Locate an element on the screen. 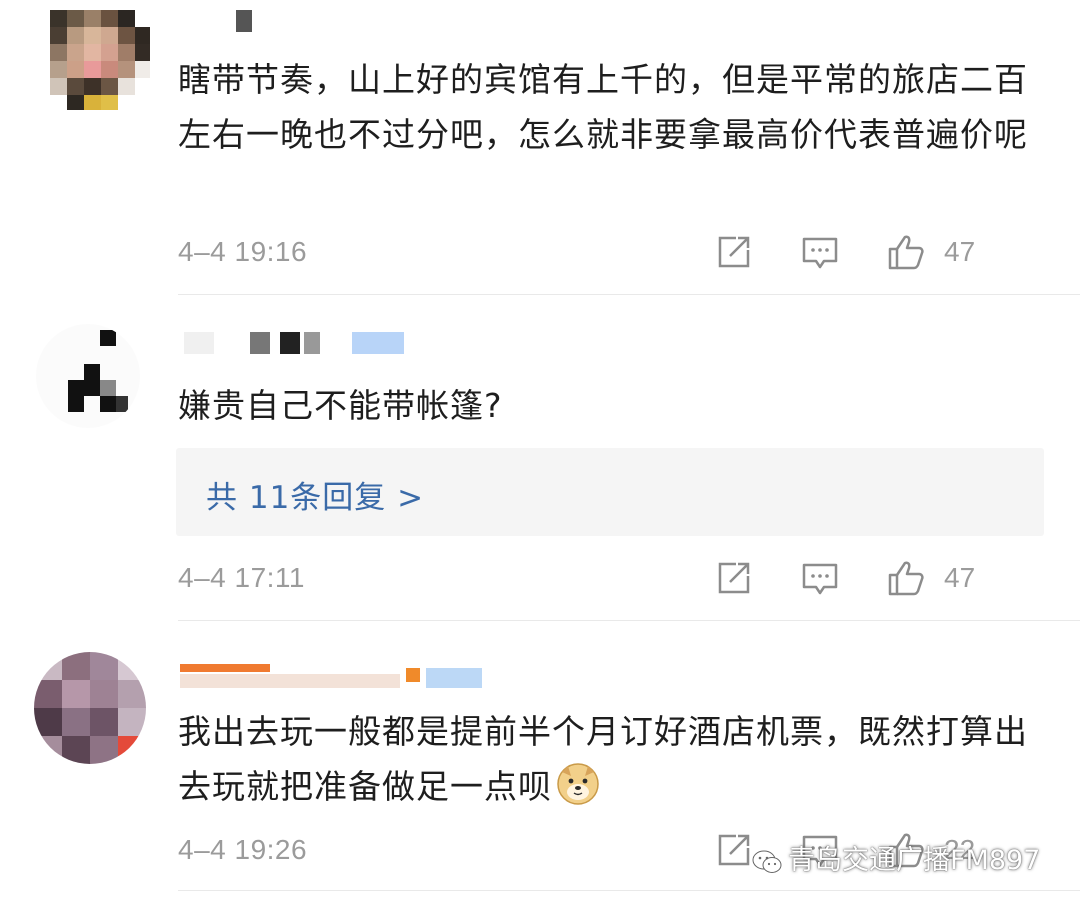 The width and height of the screenshot is (1080, 904). comment-time: 4–4 19:16 is located at coordinates (243, 251).